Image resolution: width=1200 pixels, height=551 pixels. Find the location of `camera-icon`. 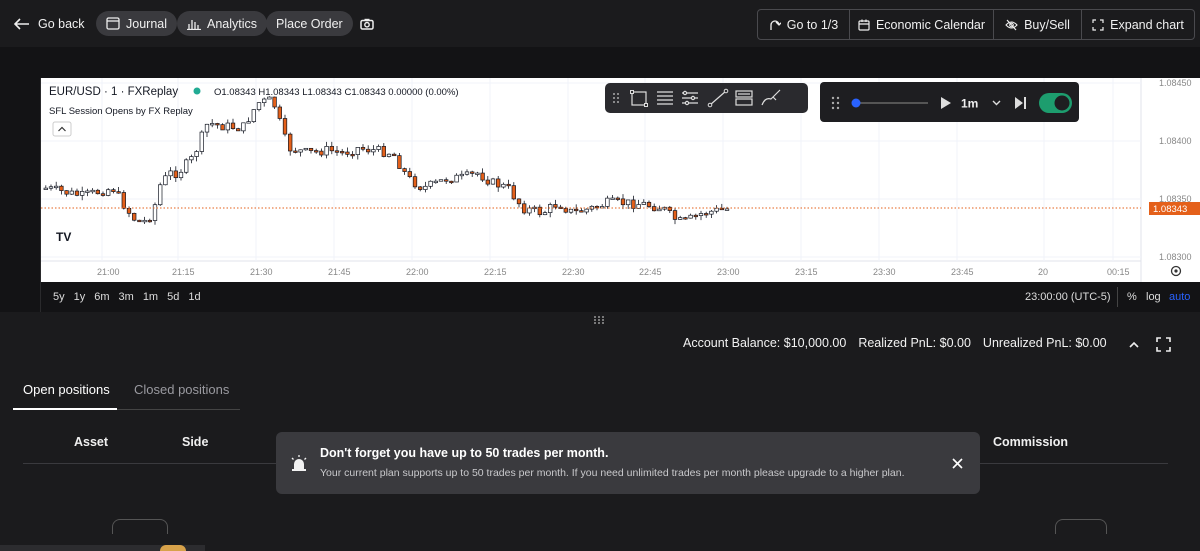

camera-icon is located at coordinates (367, 24).